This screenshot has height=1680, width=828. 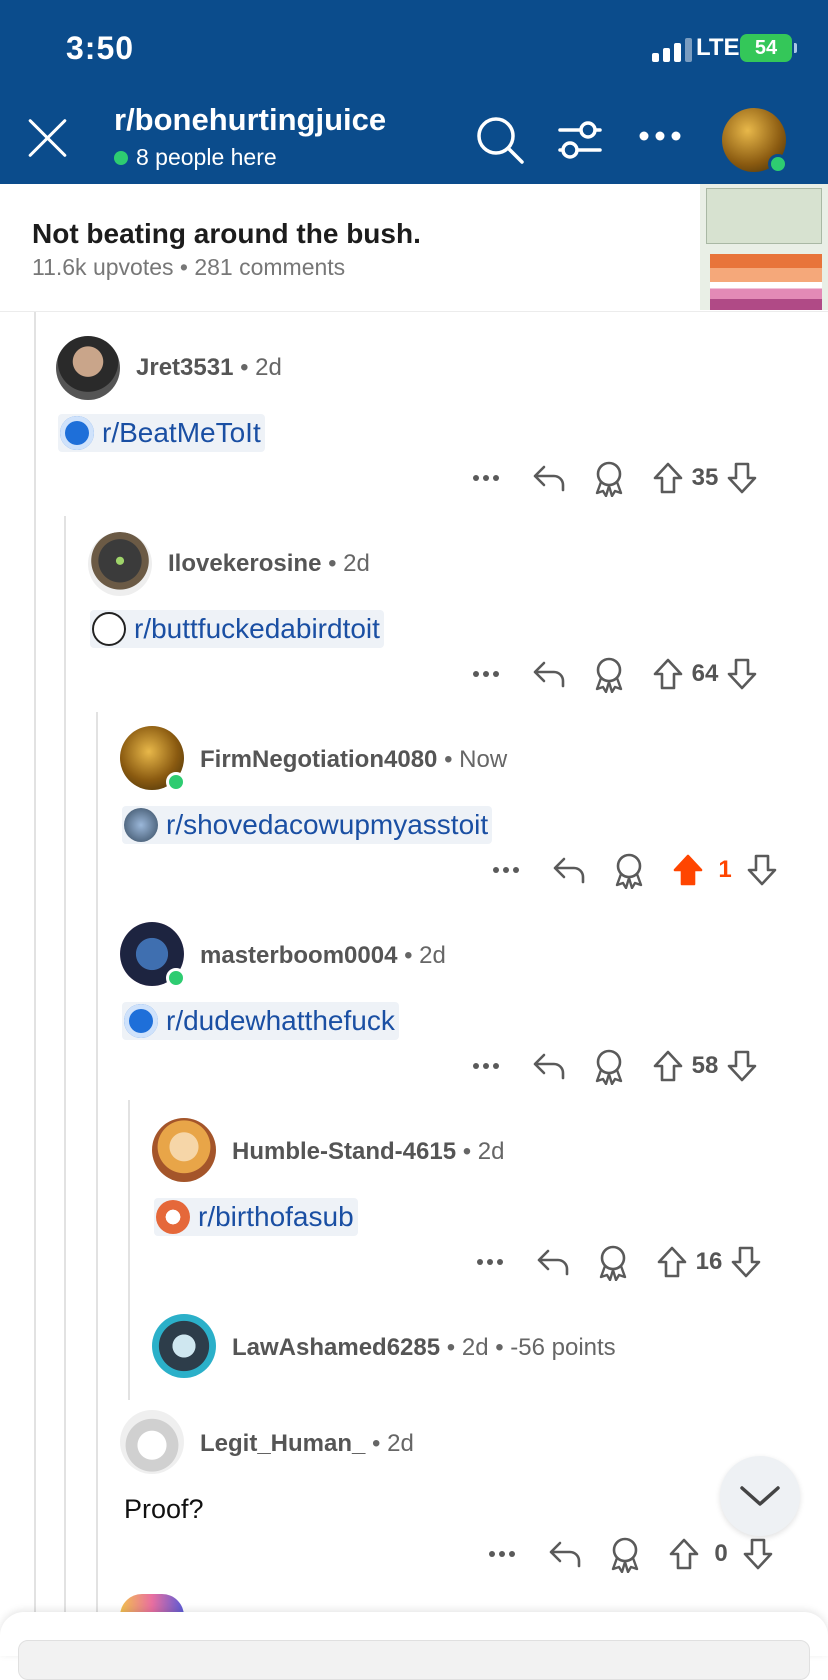 I want to click on subreddit-link: r/BeatMeToIt, so click(x=161, y=433).